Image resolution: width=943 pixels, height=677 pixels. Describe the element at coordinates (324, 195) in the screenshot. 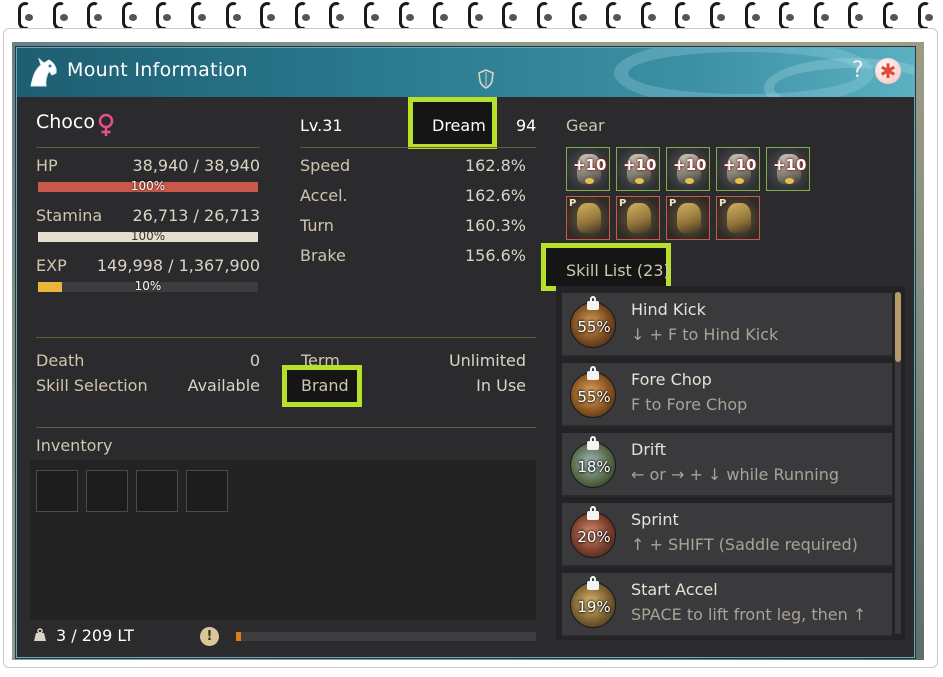

I see `accel-label: Accel.` at that location.